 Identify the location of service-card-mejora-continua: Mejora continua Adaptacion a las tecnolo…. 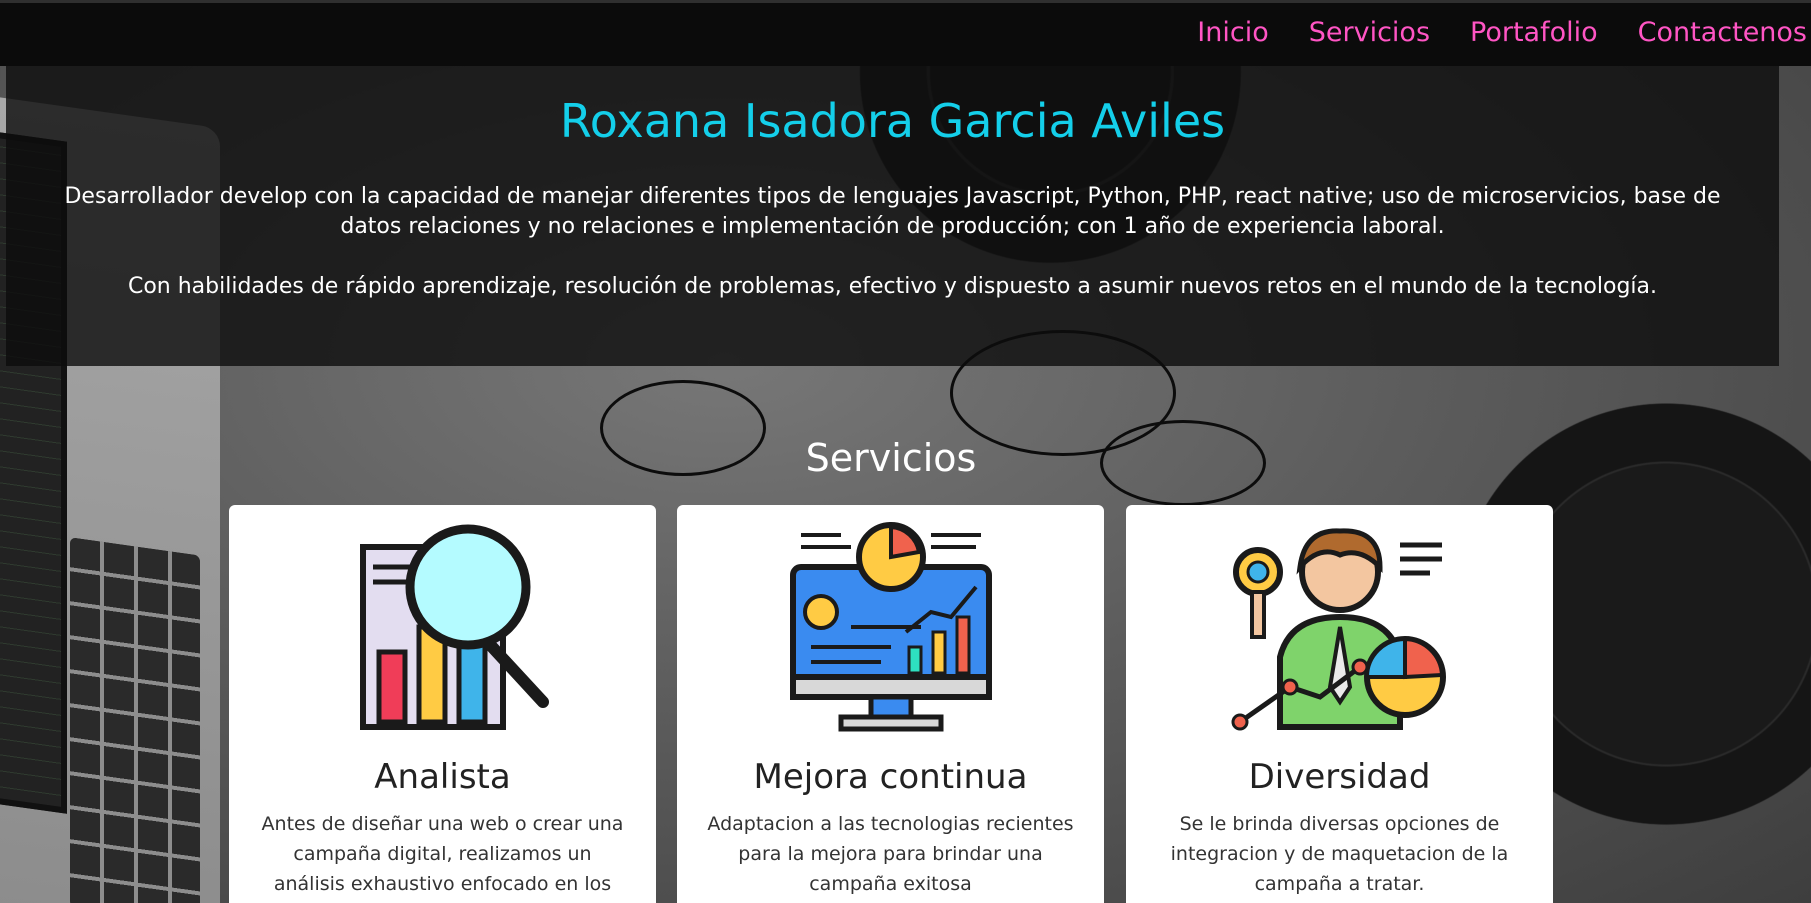
(890, 704).